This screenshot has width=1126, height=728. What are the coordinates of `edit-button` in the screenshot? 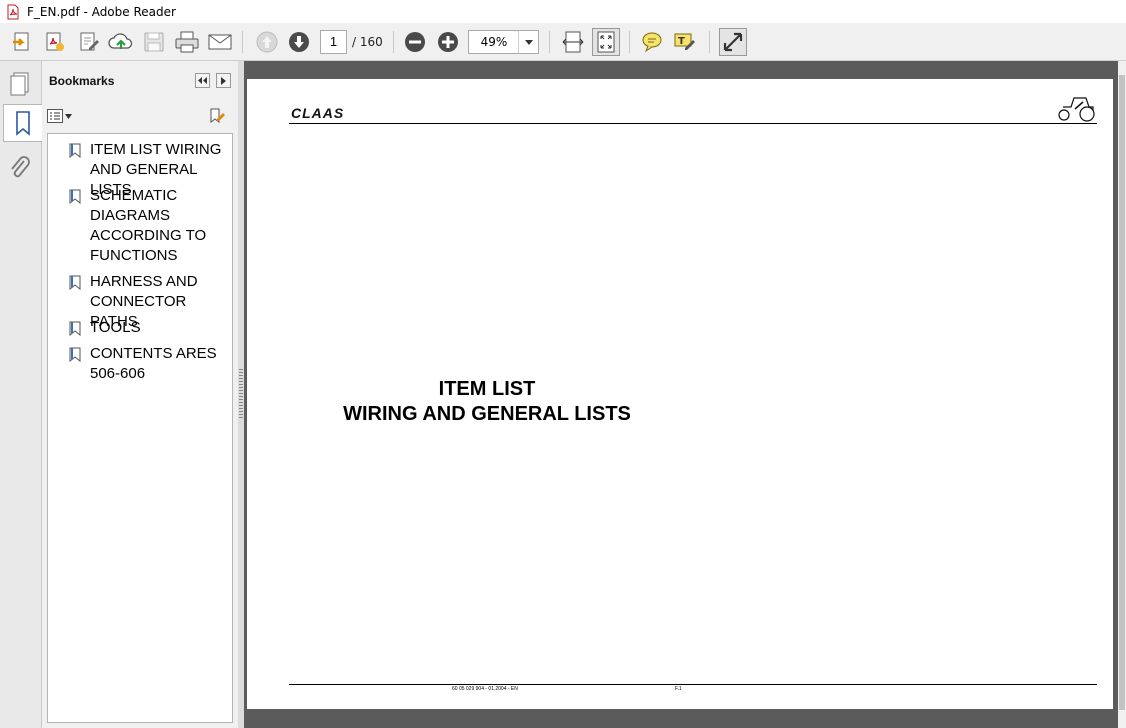 It's located at (89, 42).